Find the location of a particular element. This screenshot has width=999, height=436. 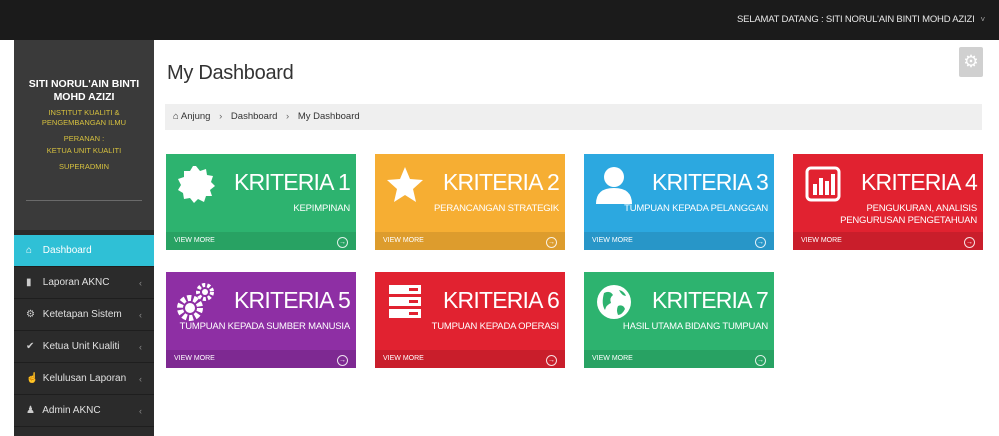

sidebar-item-label: Laporan AKNC is located at coordinates (76, 282).